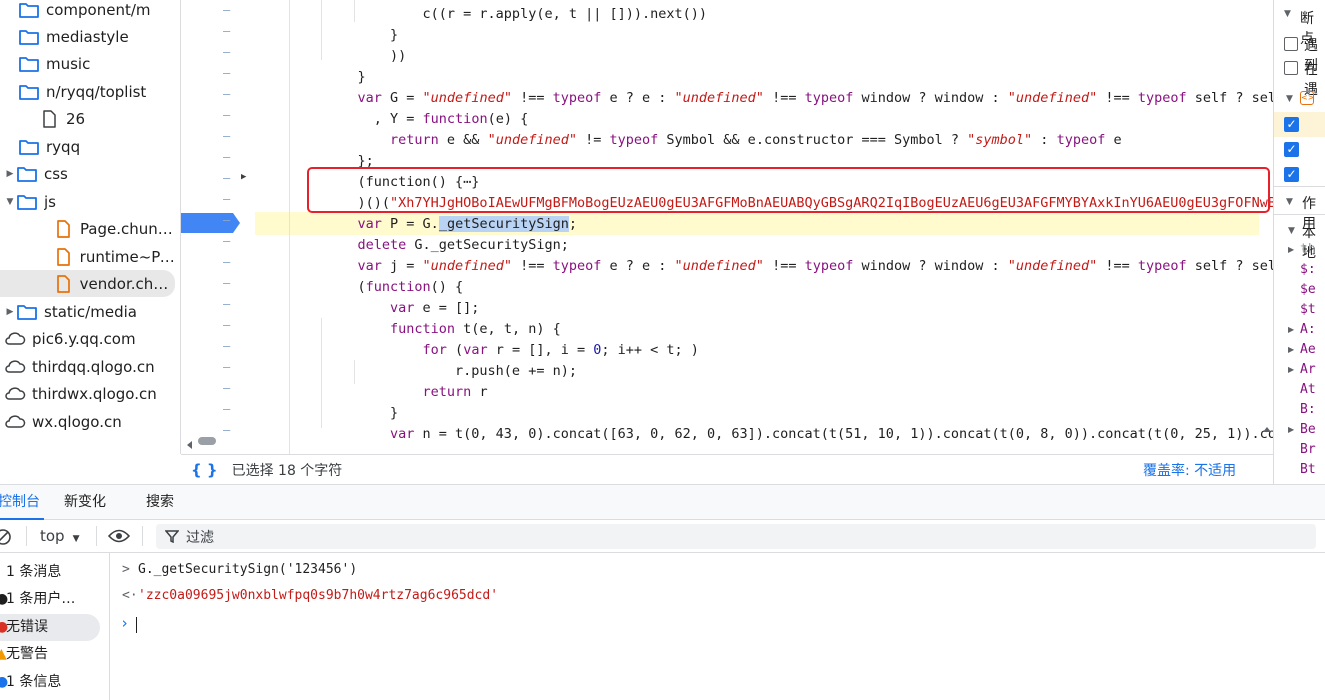  Describe the element at coordinates (90, 338) in the screenshot. I see `tree-item: pic6.y.qq.com` at that location.